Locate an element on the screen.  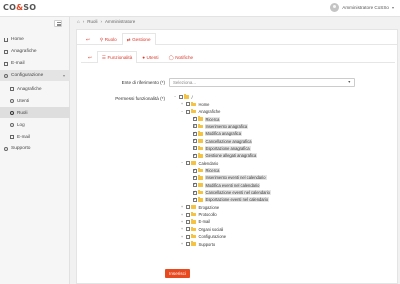
tree-node: ✓ Modifica anagrafica is located at coordinates (214, 134).